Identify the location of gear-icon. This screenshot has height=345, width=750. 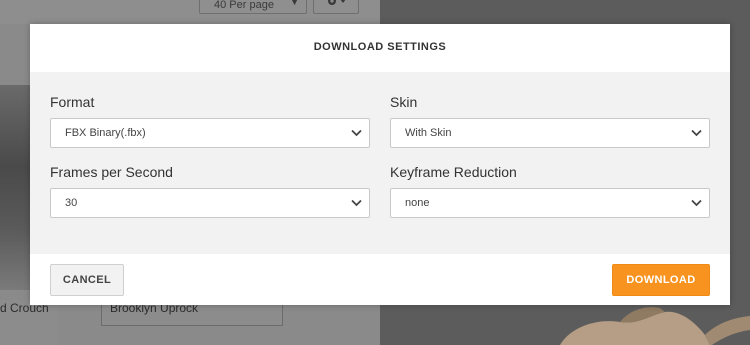
(337, 2).